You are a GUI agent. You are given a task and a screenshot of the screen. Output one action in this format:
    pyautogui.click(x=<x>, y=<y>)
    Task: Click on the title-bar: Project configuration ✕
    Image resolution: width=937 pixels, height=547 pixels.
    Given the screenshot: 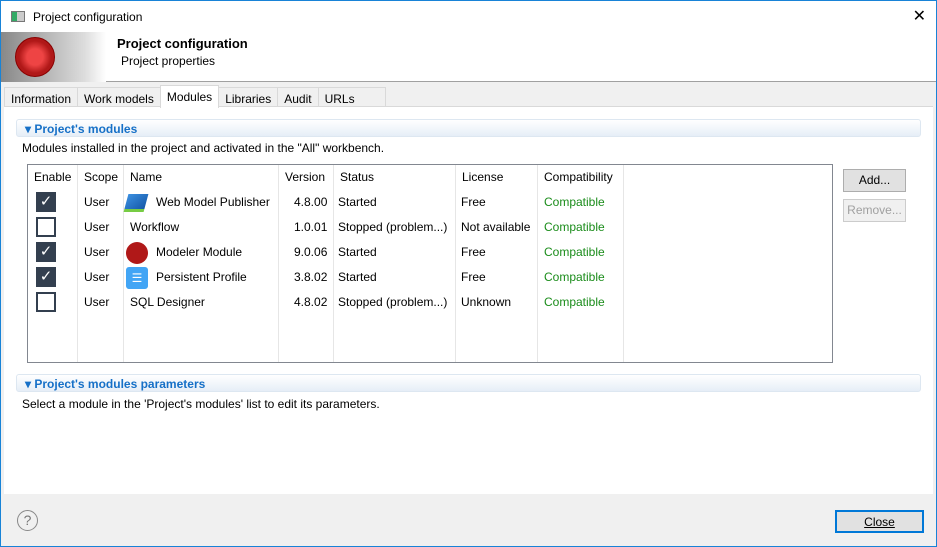 What is the action you would take?
    pyautogui.click(x=468, y=16)
    